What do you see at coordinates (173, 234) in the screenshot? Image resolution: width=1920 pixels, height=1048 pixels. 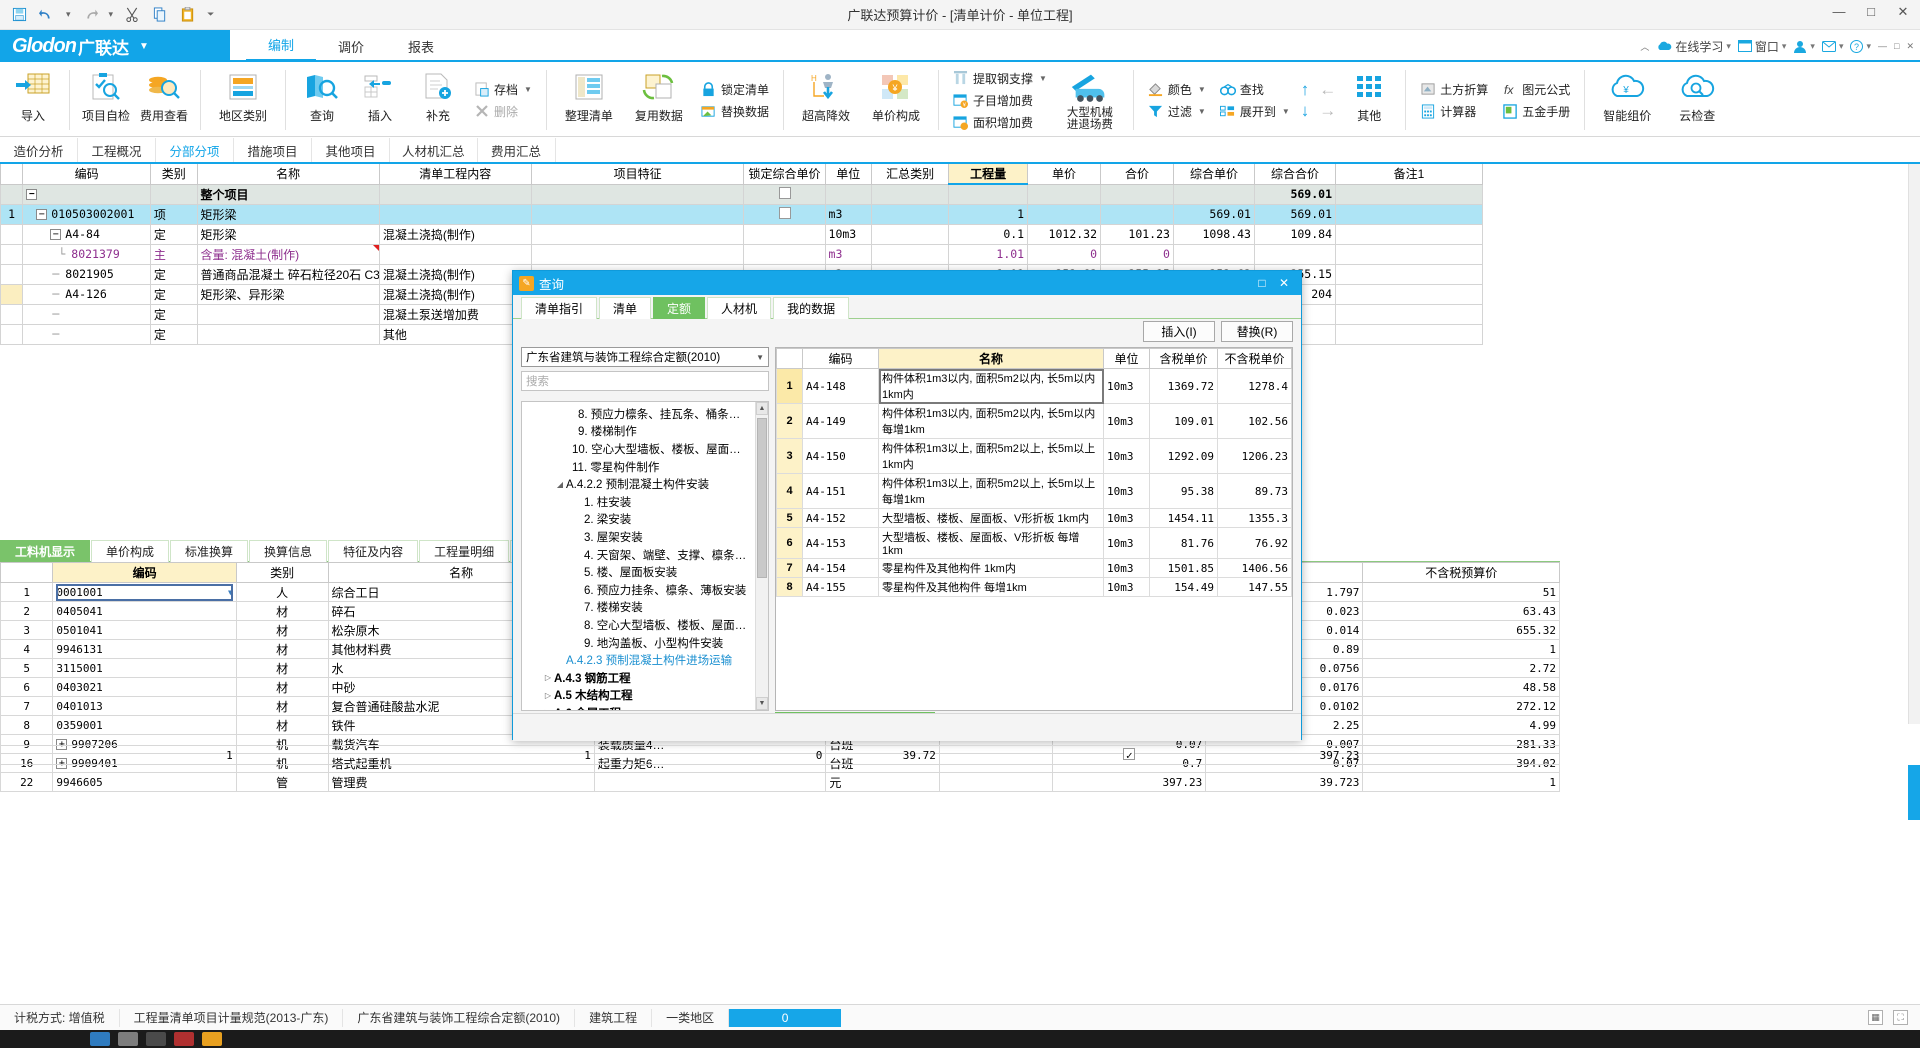 I see `row-category: 定` at bounding box center [173, 234].